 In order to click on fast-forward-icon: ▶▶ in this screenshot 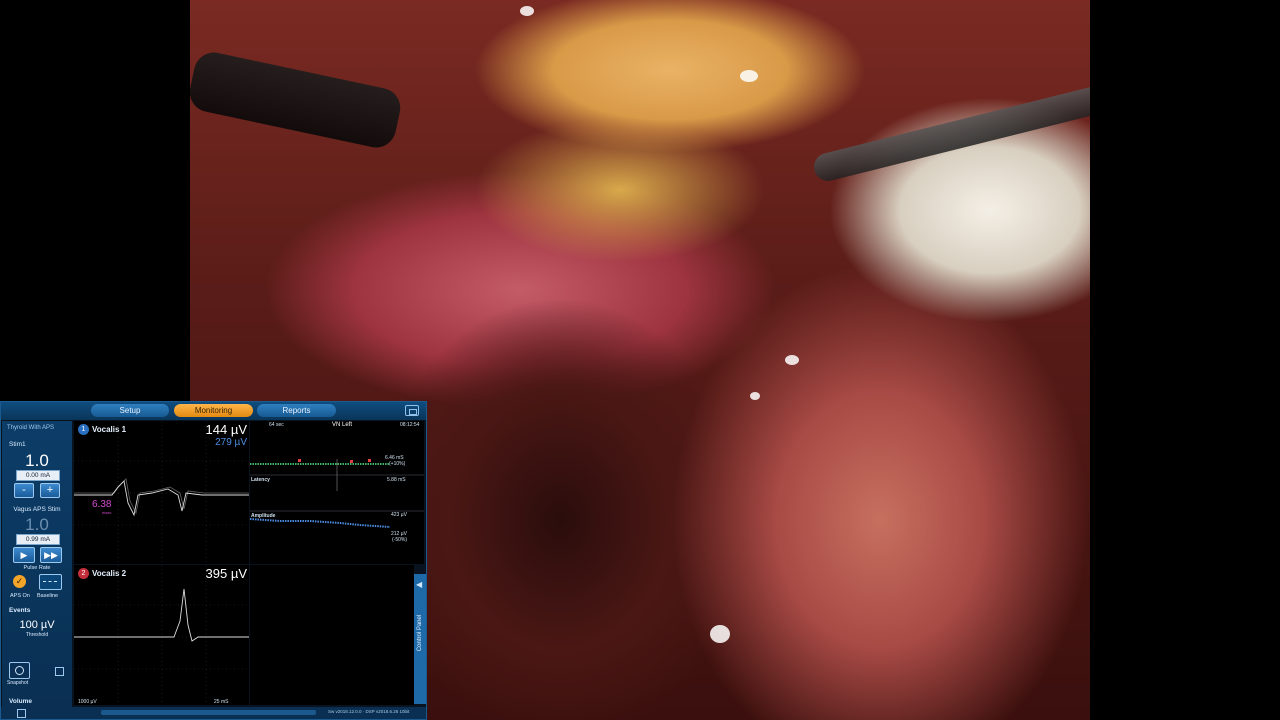, I will do `click(51, 555)`.